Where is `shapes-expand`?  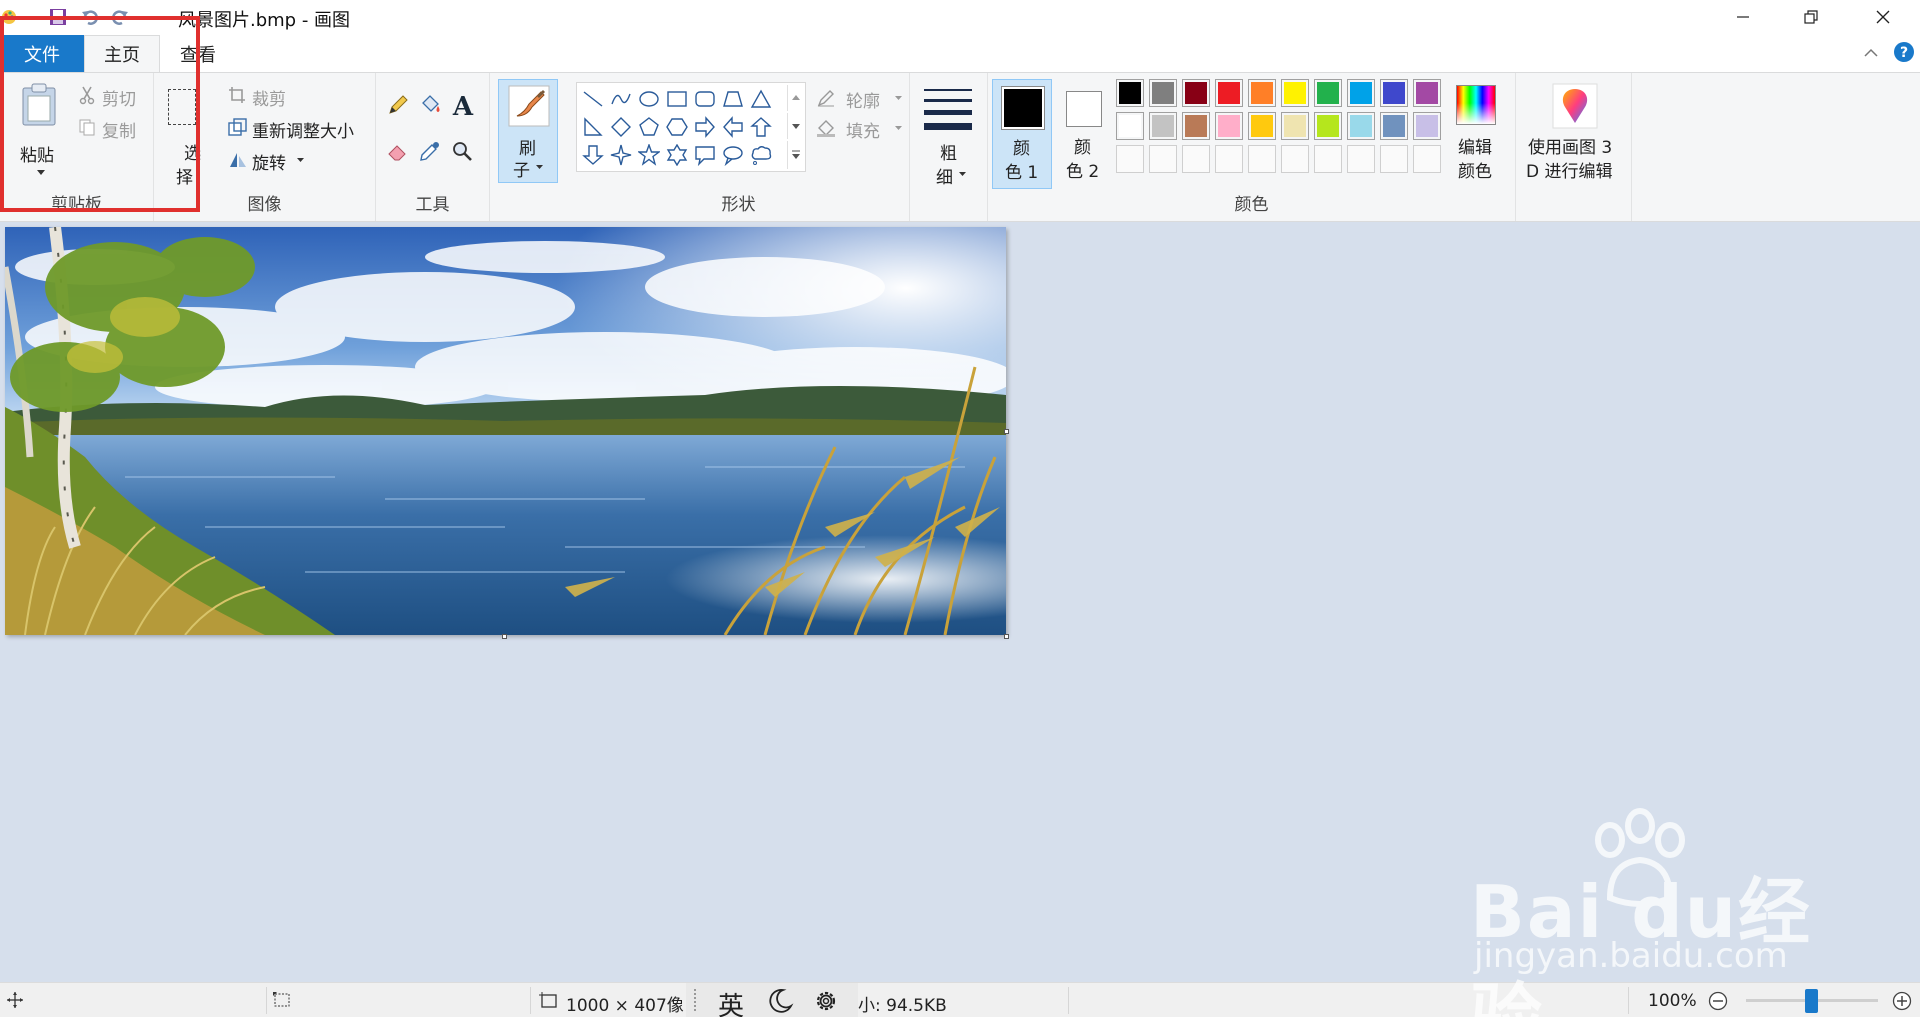
shapes-expand is located at coordinates (795, 155).